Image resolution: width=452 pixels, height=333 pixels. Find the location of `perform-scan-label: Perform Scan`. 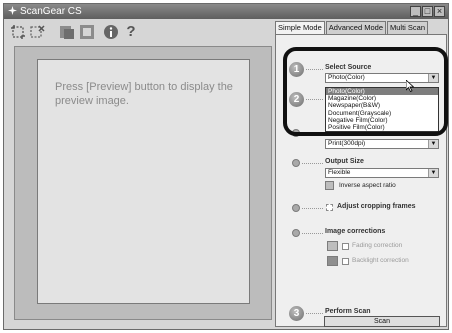

perform-scan-label: Perform Scan is located at coordinates (348, 311).